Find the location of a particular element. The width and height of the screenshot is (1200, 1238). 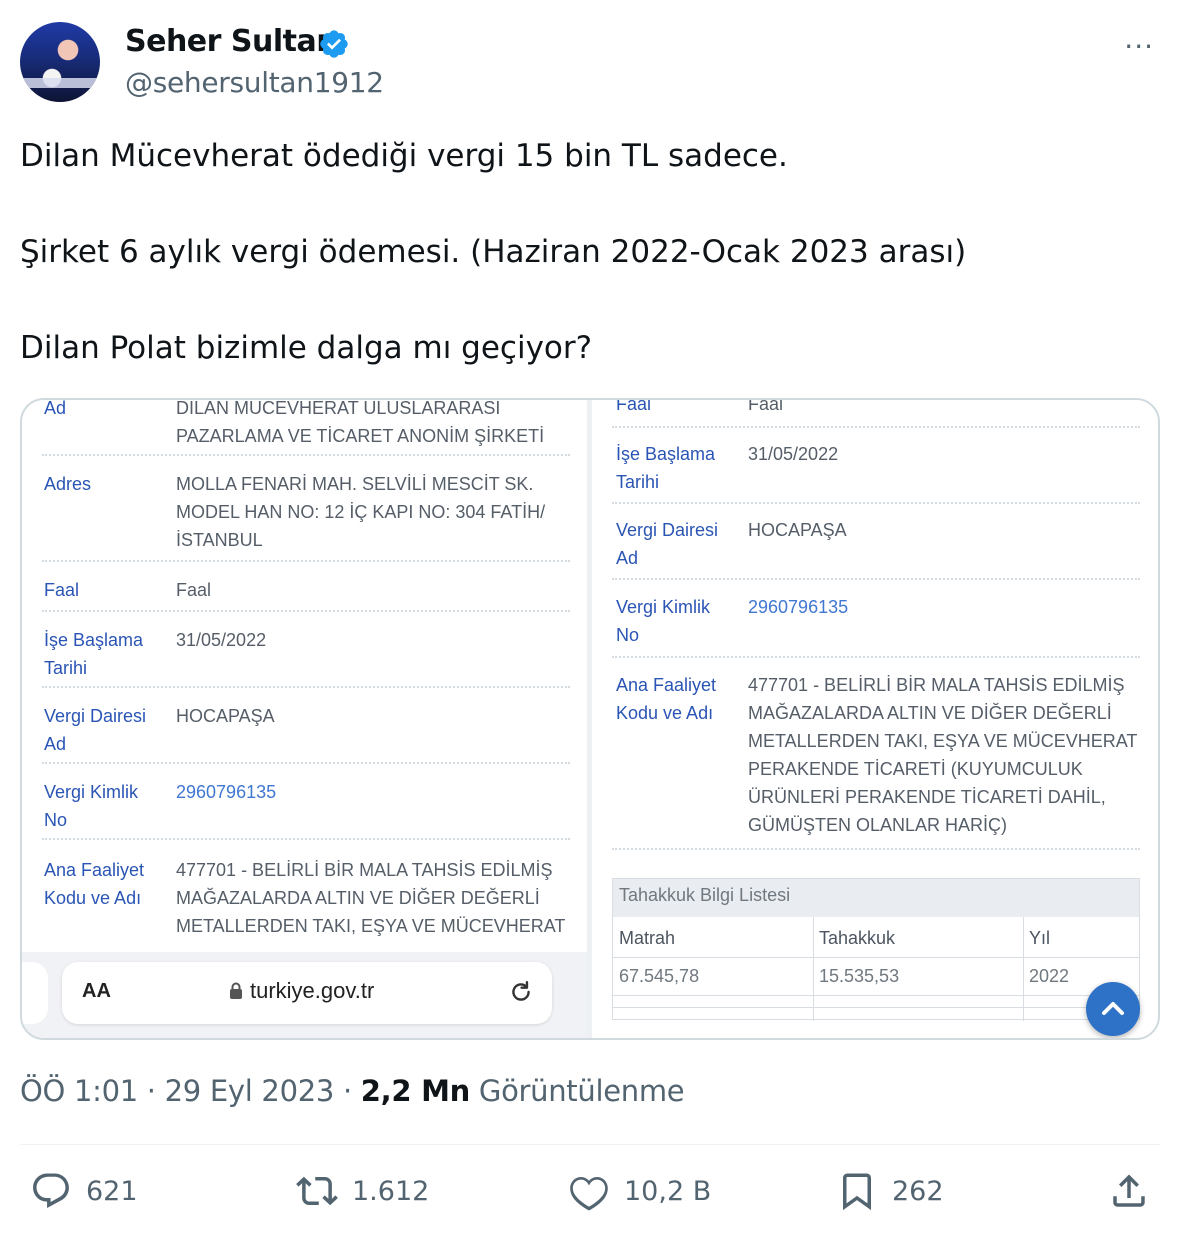

tab-edge is located at coordinates (35, 993).